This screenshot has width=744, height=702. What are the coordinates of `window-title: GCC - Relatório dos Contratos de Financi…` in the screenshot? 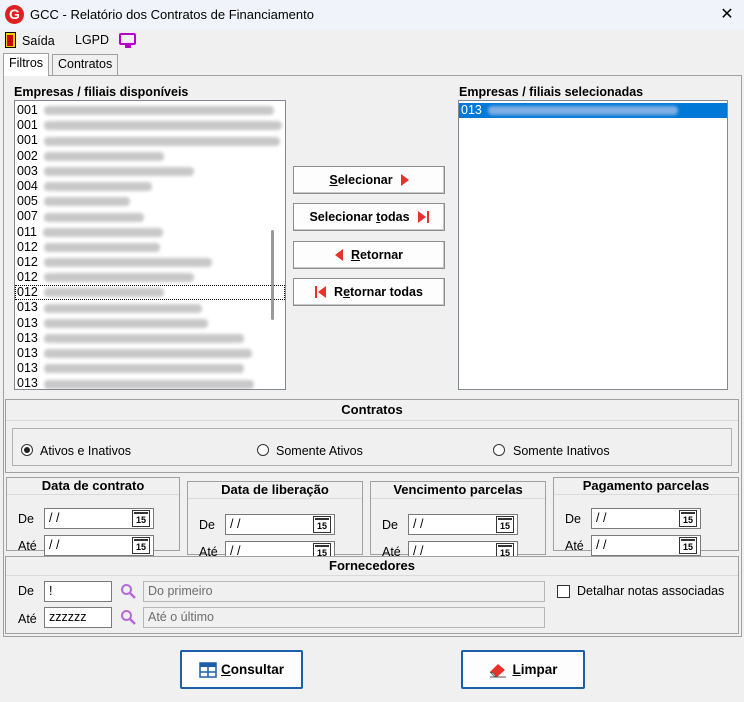 It's located at (172, 14).